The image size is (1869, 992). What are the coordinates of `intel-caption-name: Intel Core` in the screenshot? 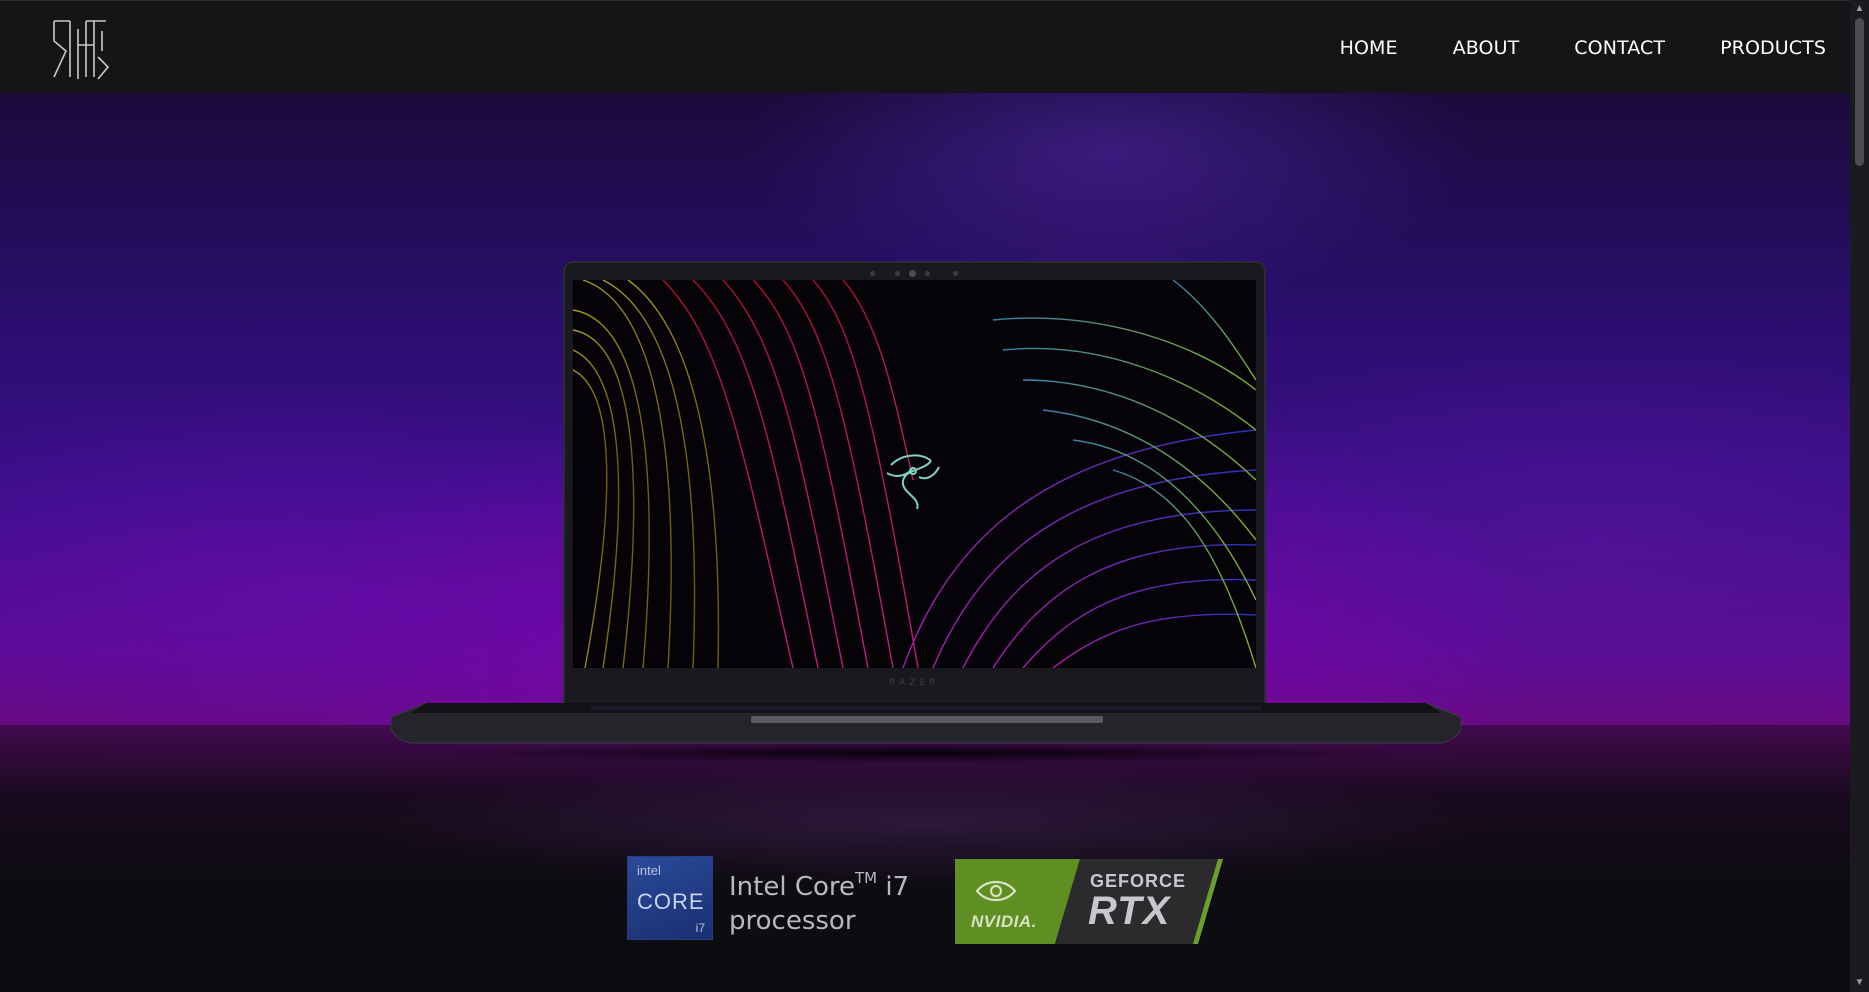 It's located at (792, 887).